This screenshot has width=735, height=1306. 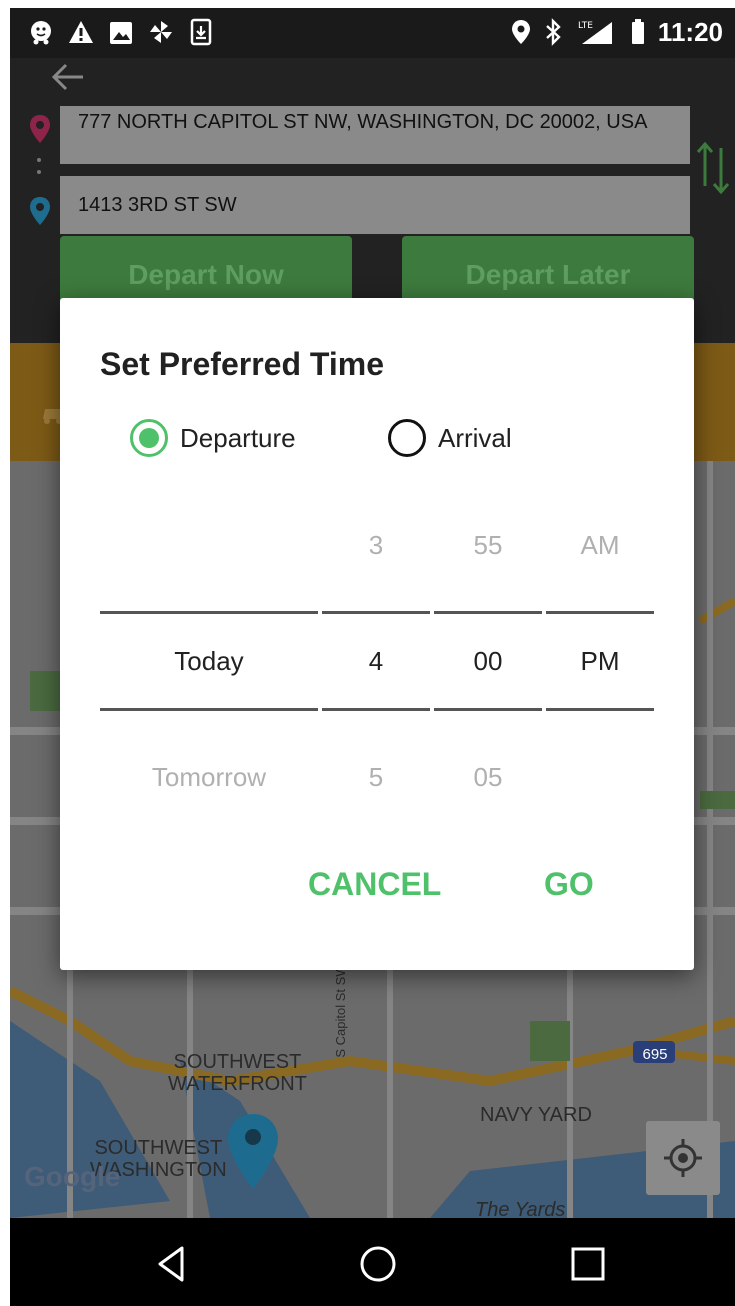 I want to click on destination-field: 1413 3RD ST SW, so click(x=375, y=205).